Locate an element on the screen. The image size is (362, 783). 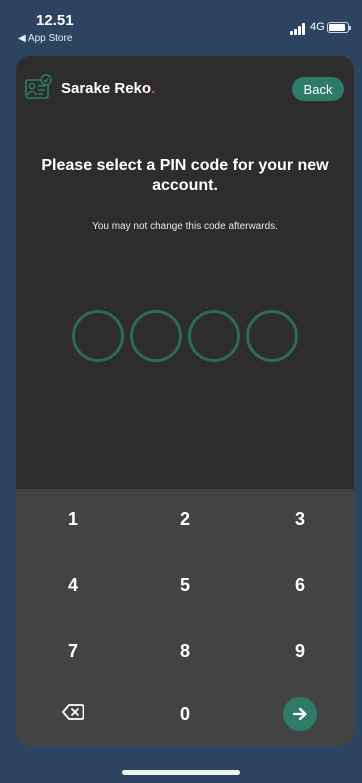
key-3: 3 is located at coordinates (300, 519).